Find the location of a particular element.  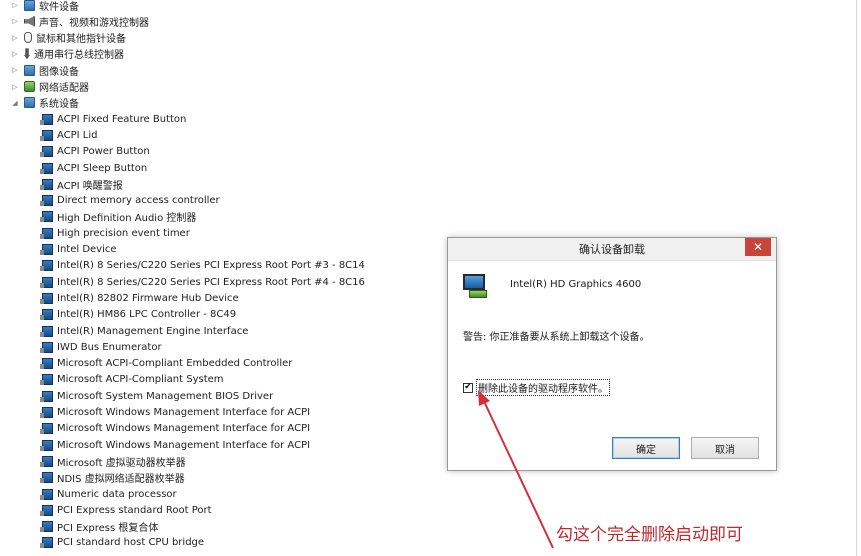

annotation-text: 勾这个完全删除启动即可 is located at coordinates (649, 535).